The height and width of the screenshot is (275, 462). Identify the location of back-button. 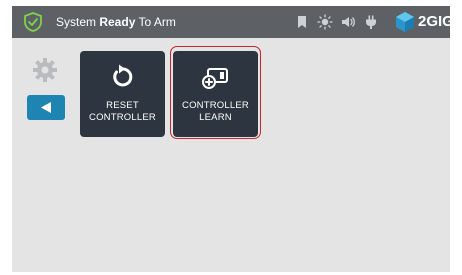
(46, 107).